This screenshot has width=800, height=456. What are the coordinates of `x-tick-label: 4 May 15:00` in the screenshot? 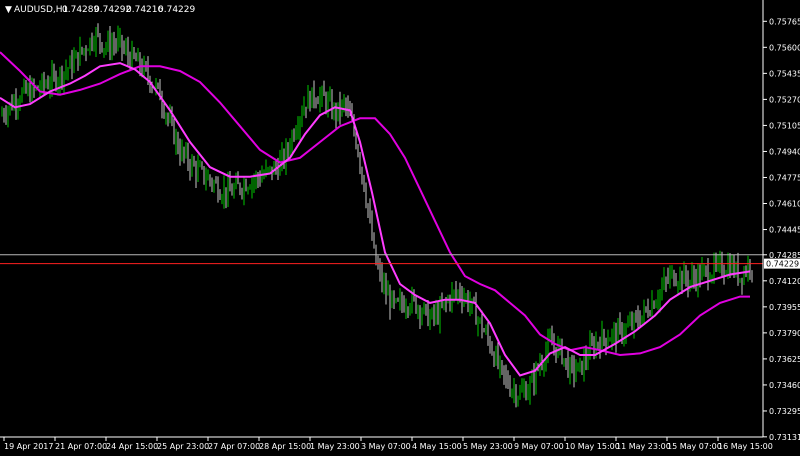 It's located at (437, 446).